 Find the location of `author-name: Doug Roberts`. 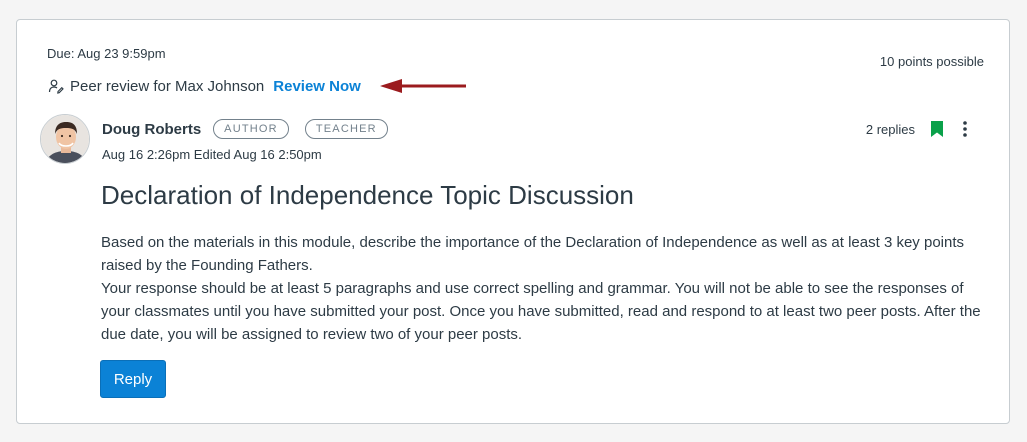

author-name: Doug Roberts is located at coordinates (151, 129).